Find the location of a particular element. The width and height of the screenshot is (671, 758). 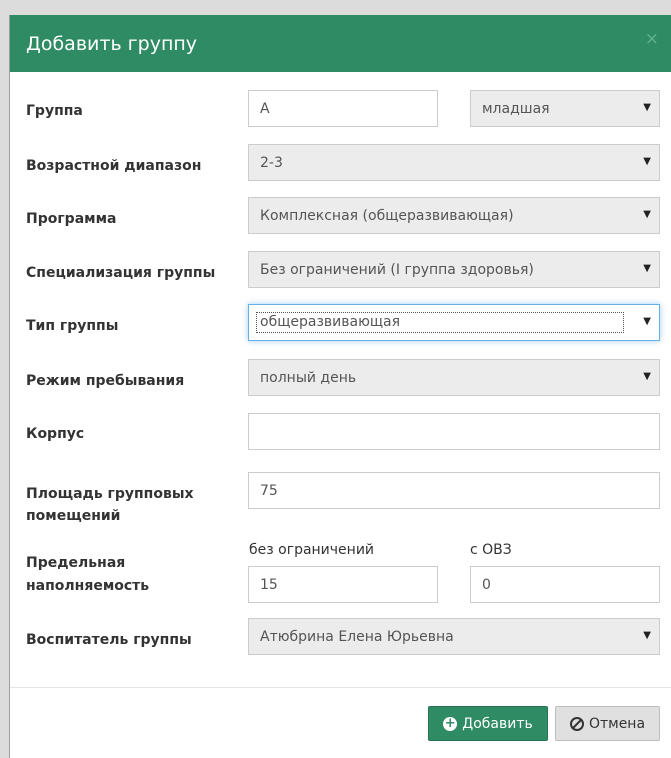

stay-mode-value: полный день is located at coordinates (308, 377).